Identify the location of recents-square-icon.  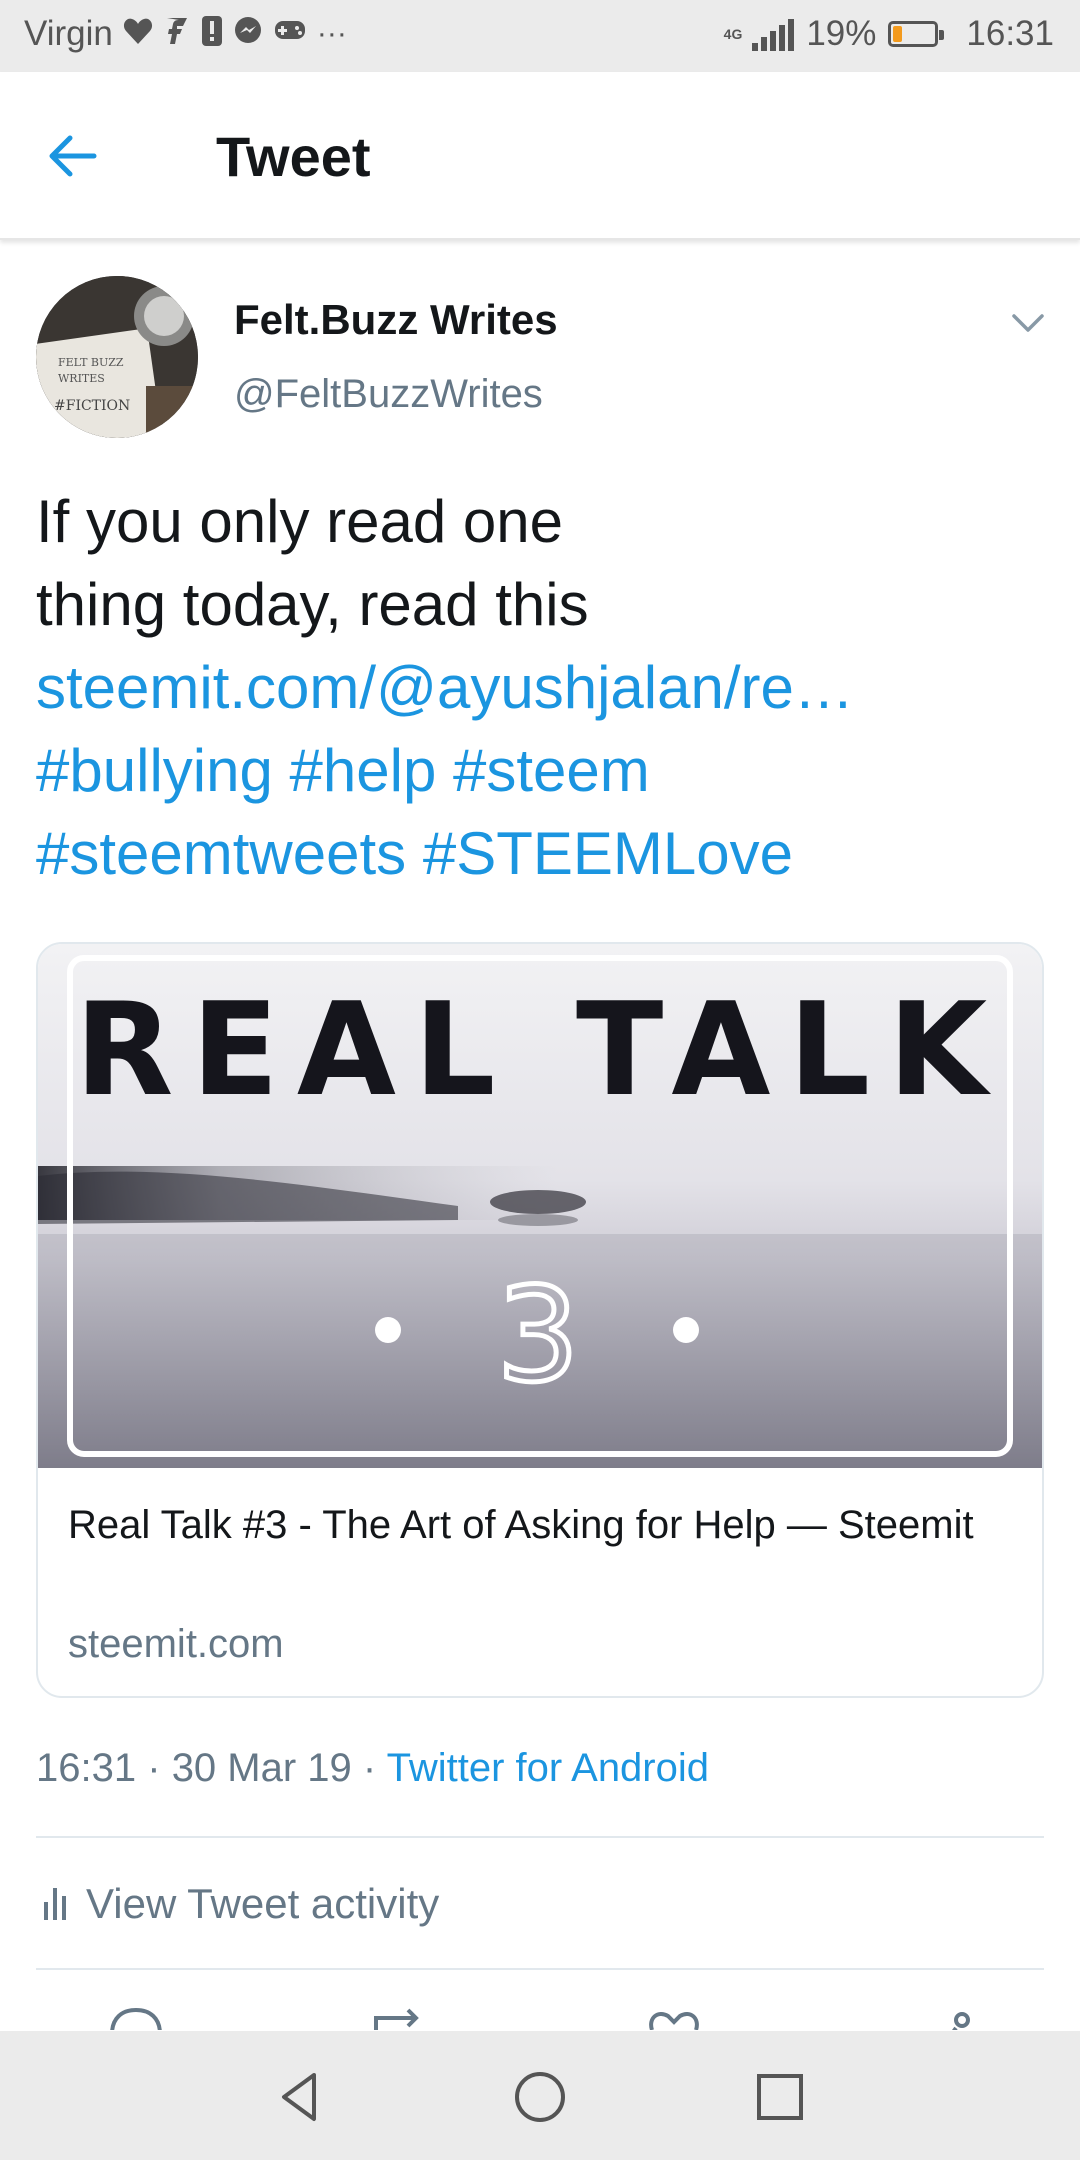
(780, 2097).